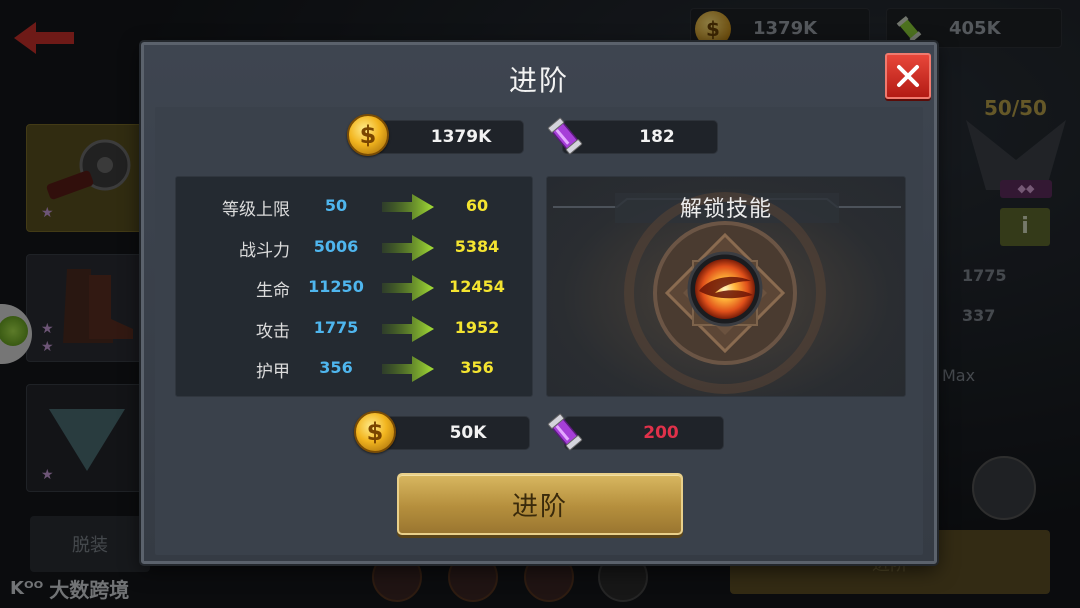 This screenshot has height=608, width=1080. I want to click on stat-old-value: 1775, so click(336, 327).